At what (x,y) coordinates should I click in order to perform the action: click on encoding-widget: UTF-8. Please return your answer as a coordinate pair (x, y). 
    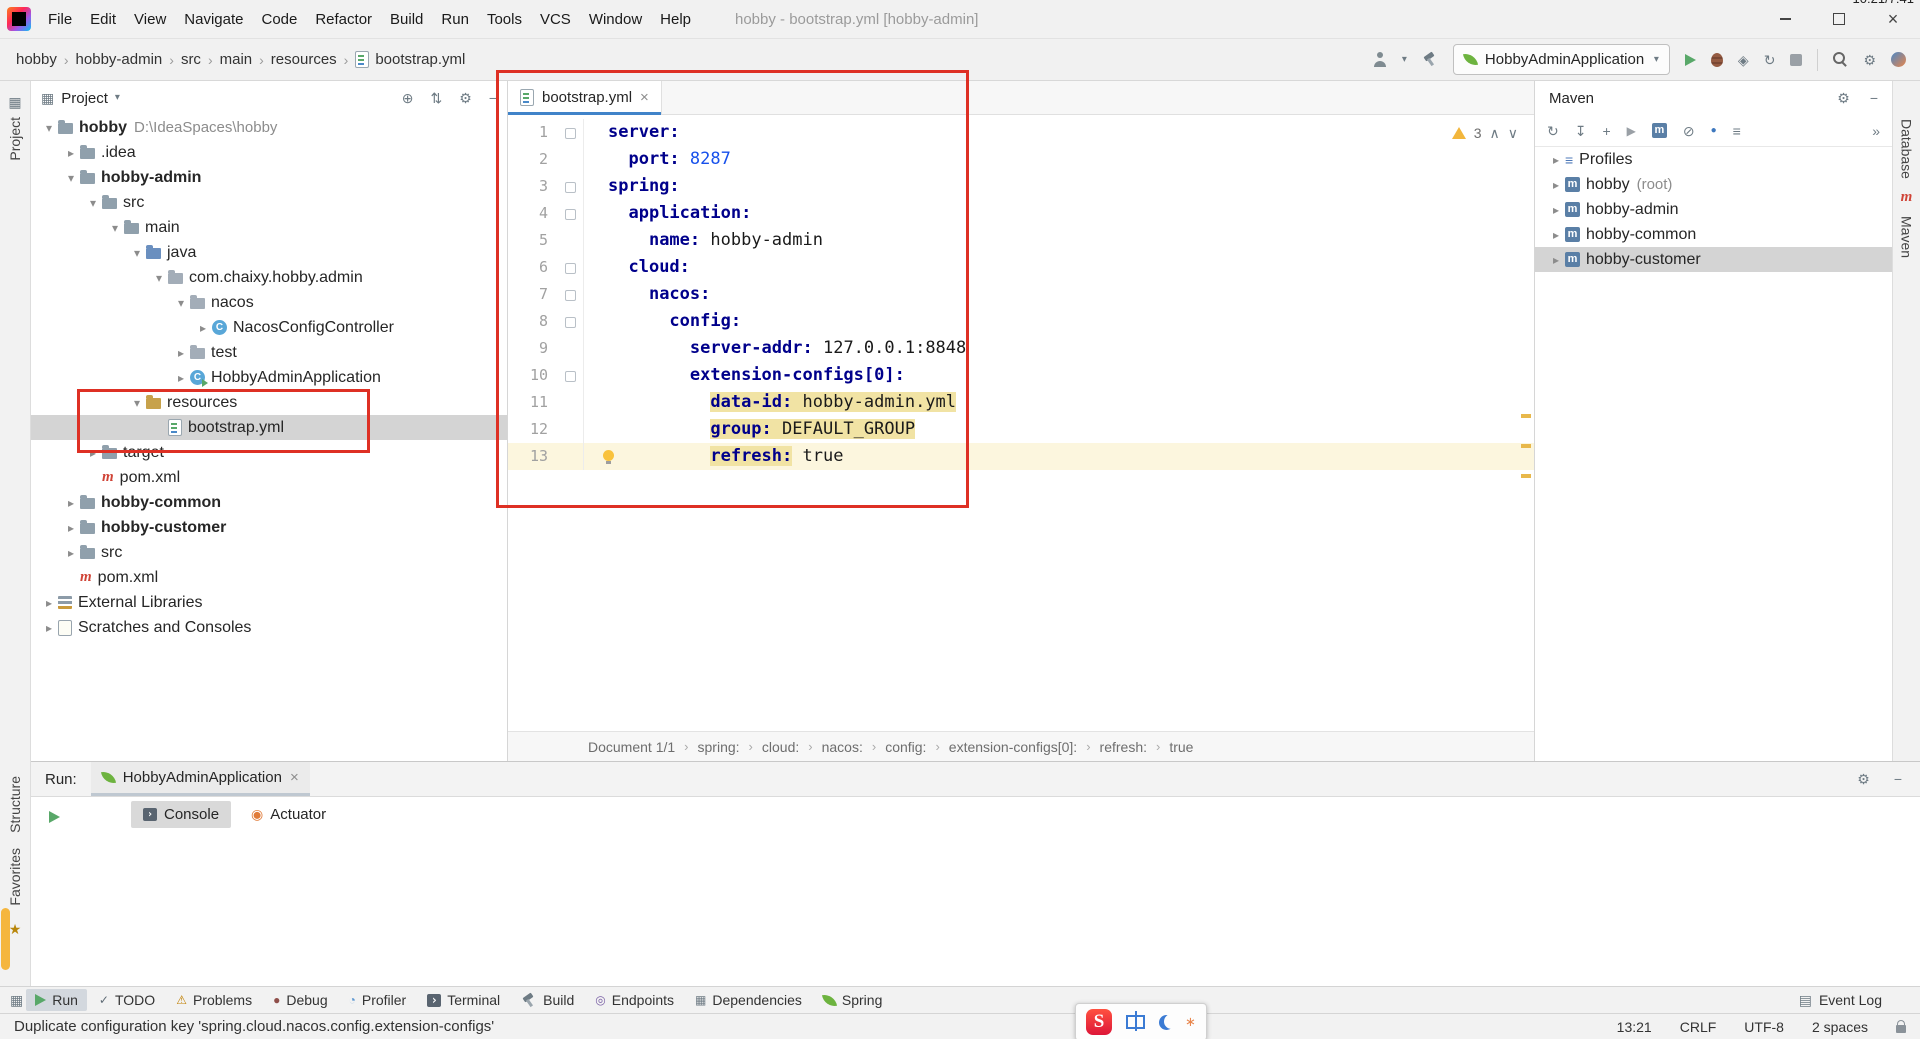
    Looking at the image, I should click on (1764, 1027).